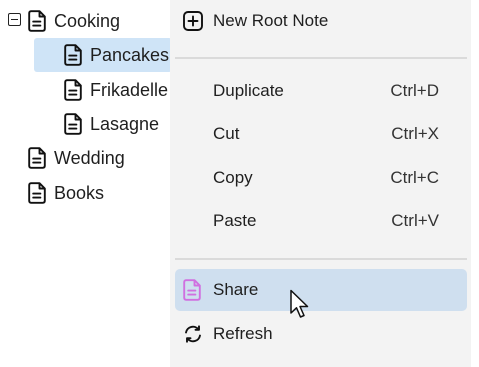 The width and height of the screenshot is (479, 367). I want to click on menu-item-cut: Cut Ctrl+X, so click(321, 134).